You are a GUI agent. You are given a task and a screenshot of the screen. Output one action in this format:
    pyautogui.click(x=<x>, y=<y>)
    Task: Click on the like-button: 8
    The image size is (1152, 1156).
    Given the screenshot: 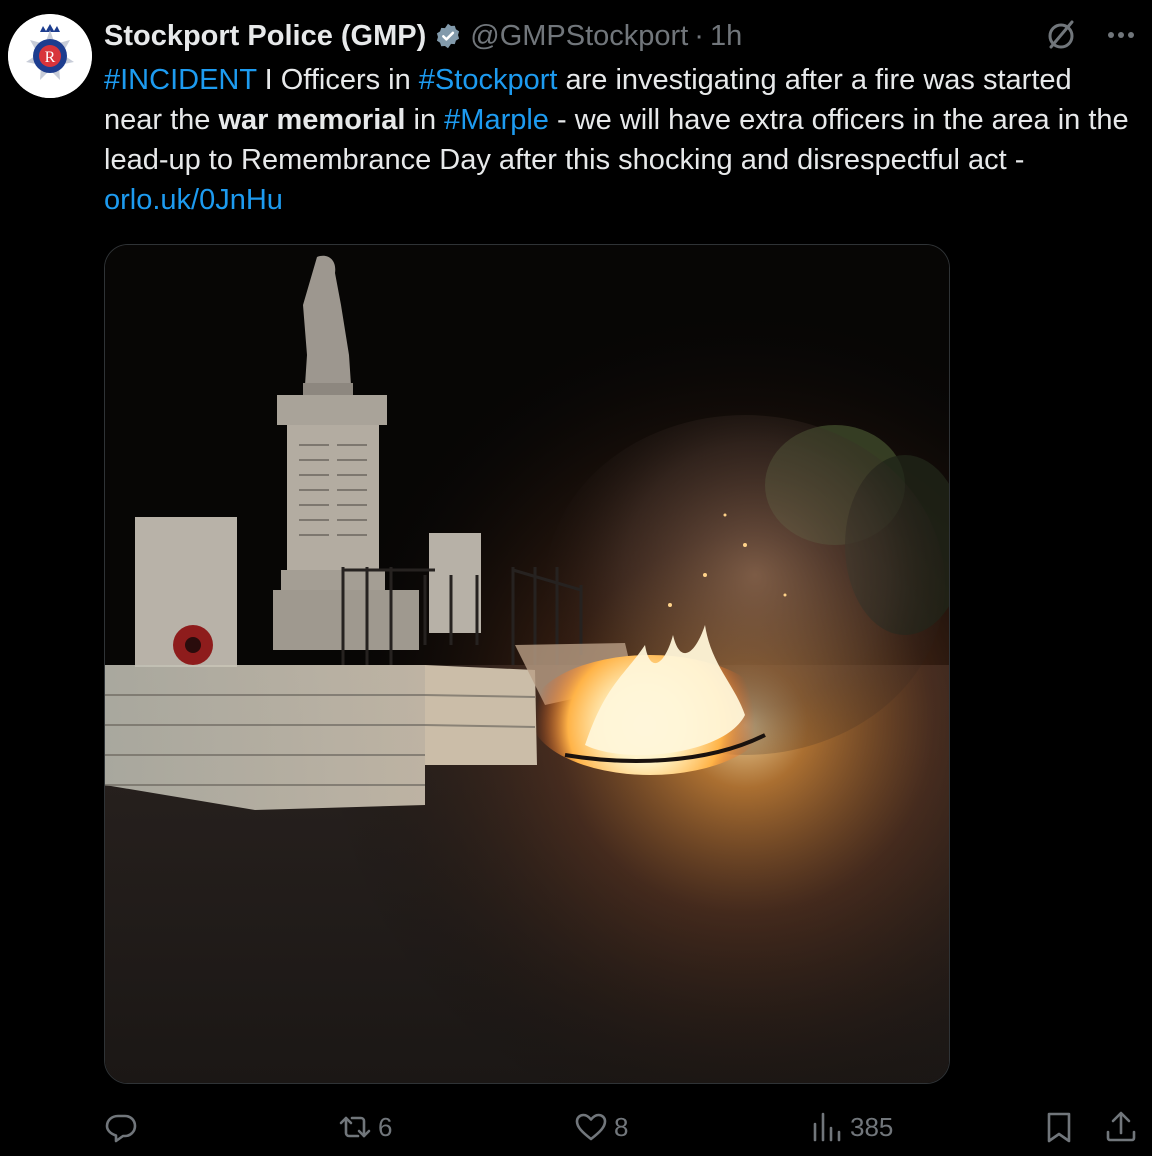 What is the action you would take?
    pyautogui.click(x=601, y=1127)
    